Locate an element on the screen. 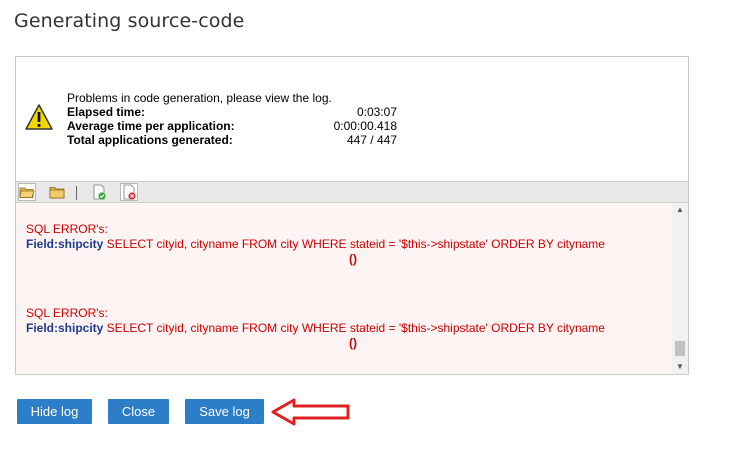 The image size is (751, 456). toolbar-separator is located at coordinates (76, 193).